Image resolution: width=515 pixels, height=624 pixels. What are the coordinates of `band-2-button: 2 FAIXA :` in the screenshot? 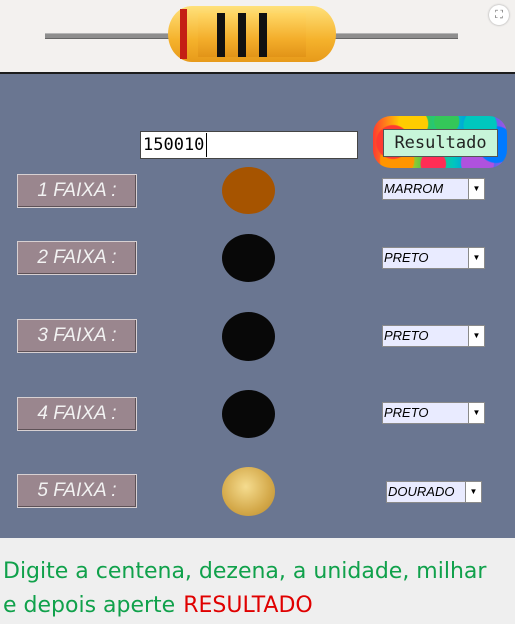 It's located at (77, 258).